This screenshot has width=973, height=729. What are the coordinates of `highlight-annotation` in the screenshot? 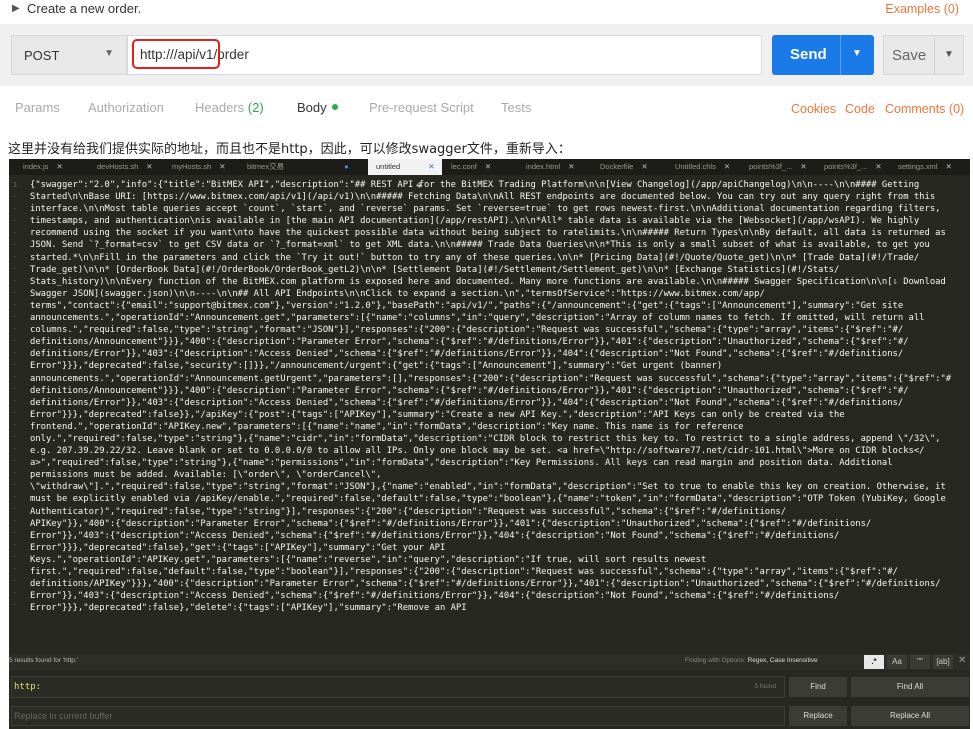 It's located at (176, 54).